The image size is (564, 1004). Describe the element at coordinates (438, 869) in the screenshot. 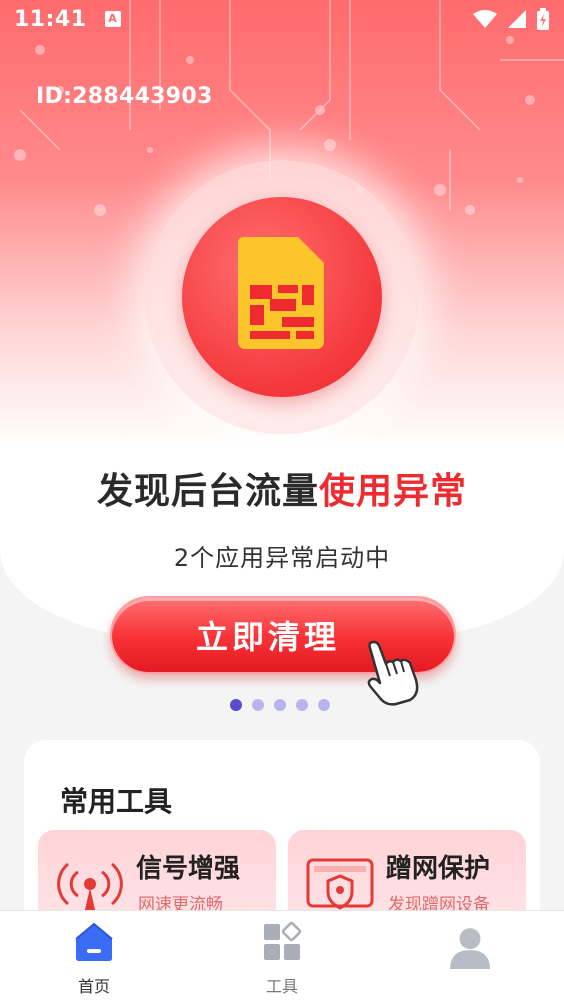

I see `tool-name: 蹭网保护` at that location.